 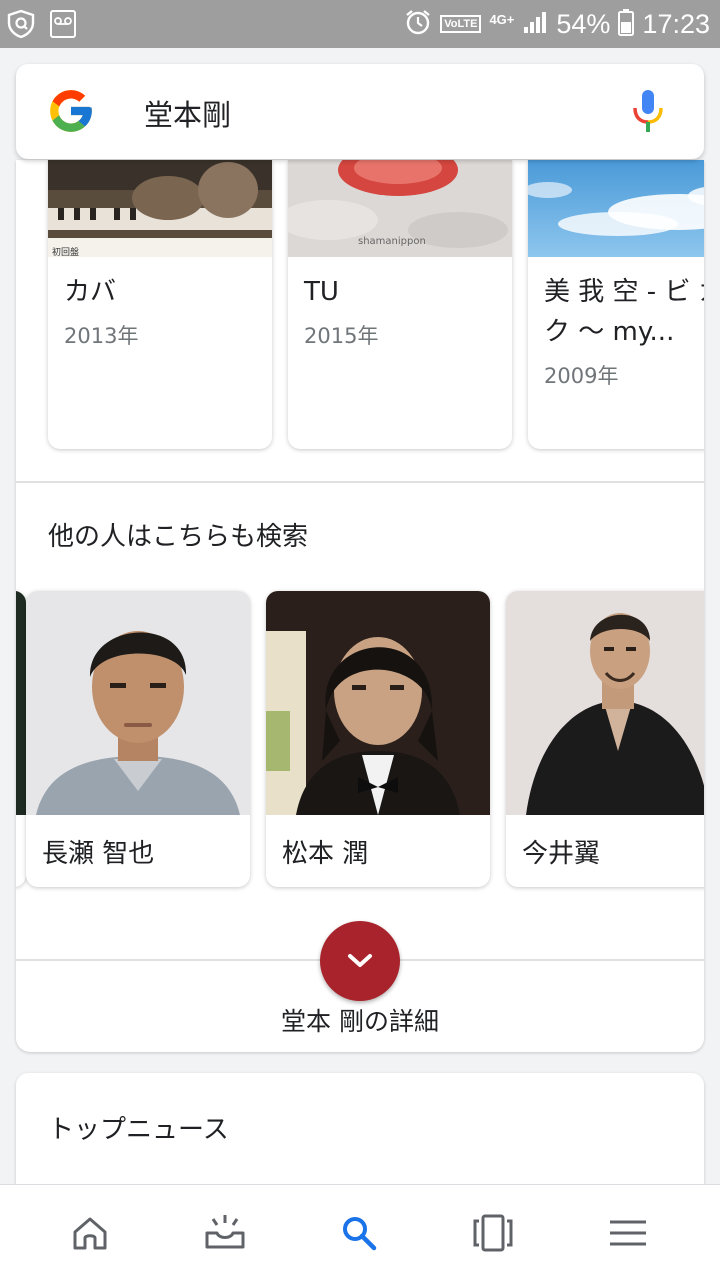 I want to click on nav-tabs, so click(x=493, y=1233).